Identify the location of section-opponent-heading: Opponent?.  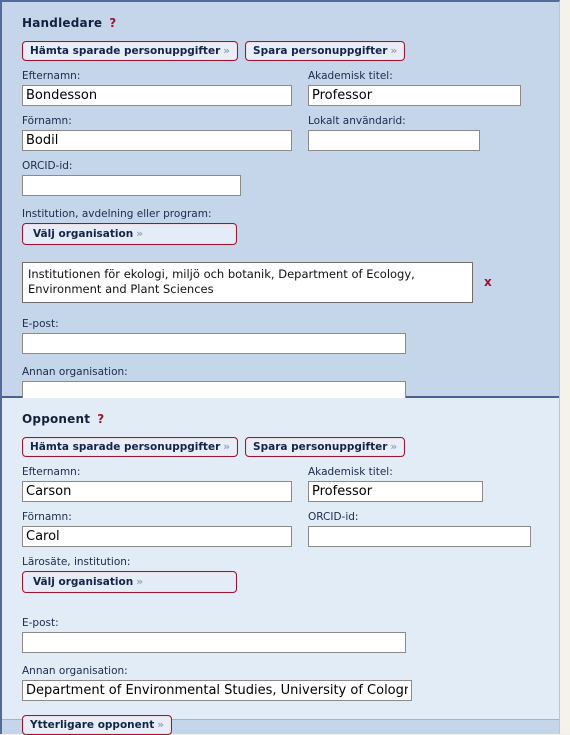
(282, 419).